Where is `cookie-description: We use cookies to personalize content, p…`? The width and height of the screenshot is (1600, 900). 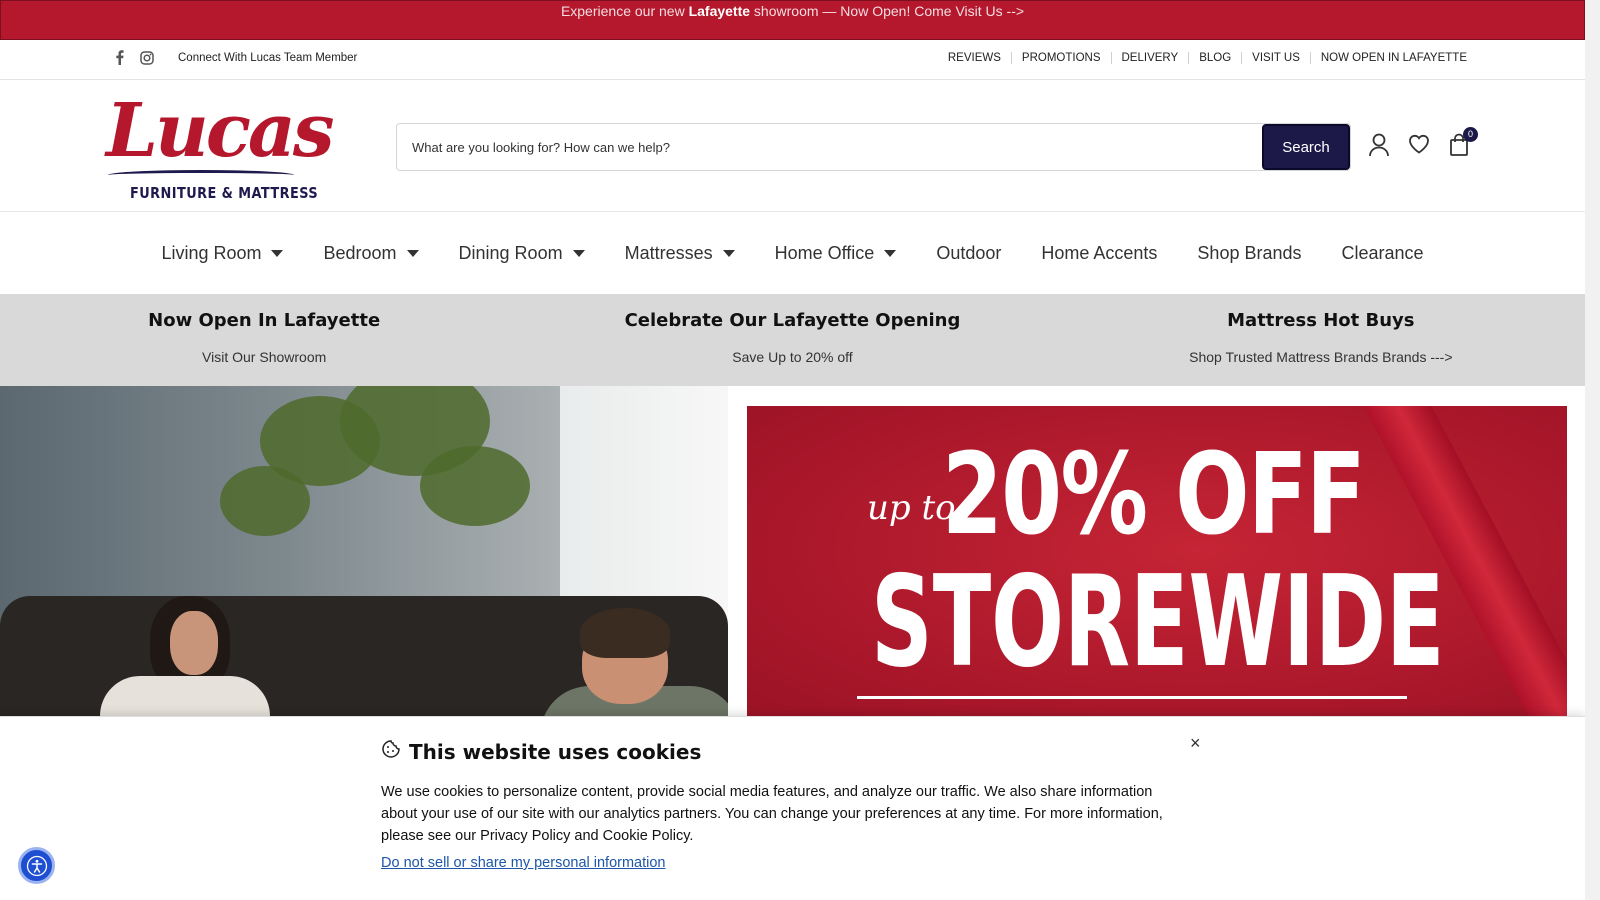
cookie-description: We use cookies to personalize content, p… is located at coordinates (772, 814).